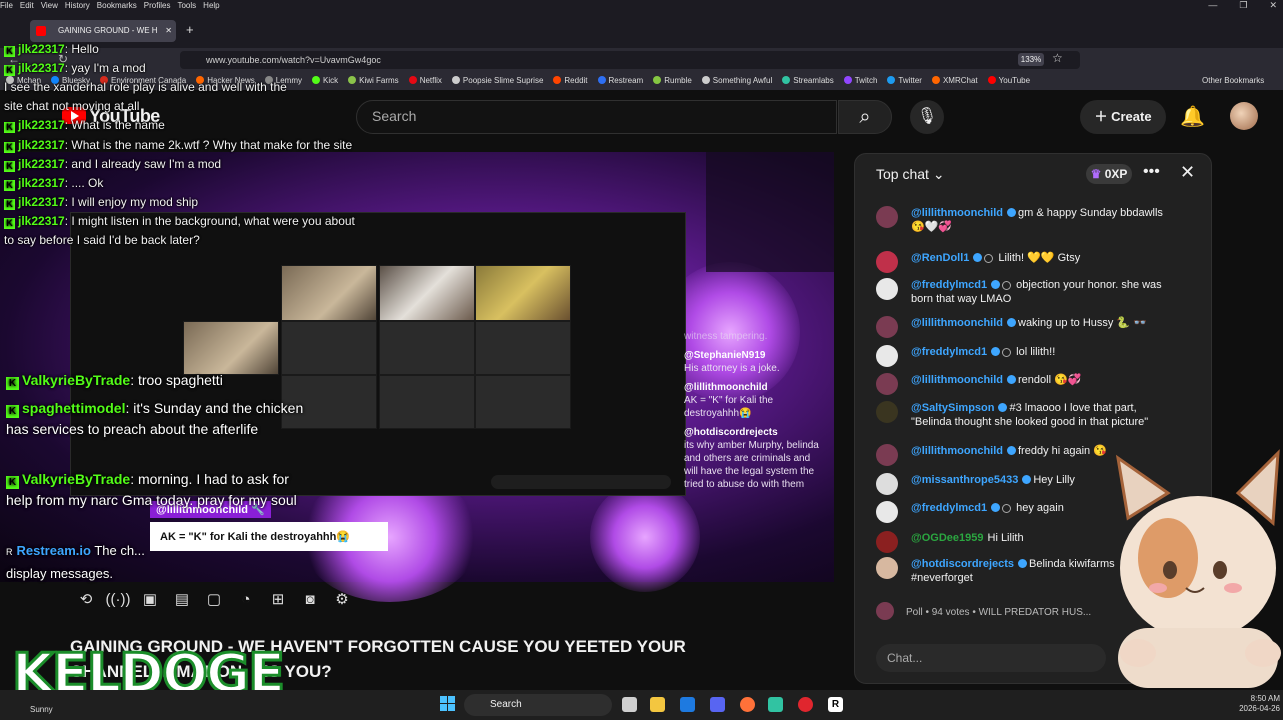  What do you see at coordinates (214, 599) in the screenshot?
I see `miniplayer-icon: ▢` at bounding box center [214, 599].